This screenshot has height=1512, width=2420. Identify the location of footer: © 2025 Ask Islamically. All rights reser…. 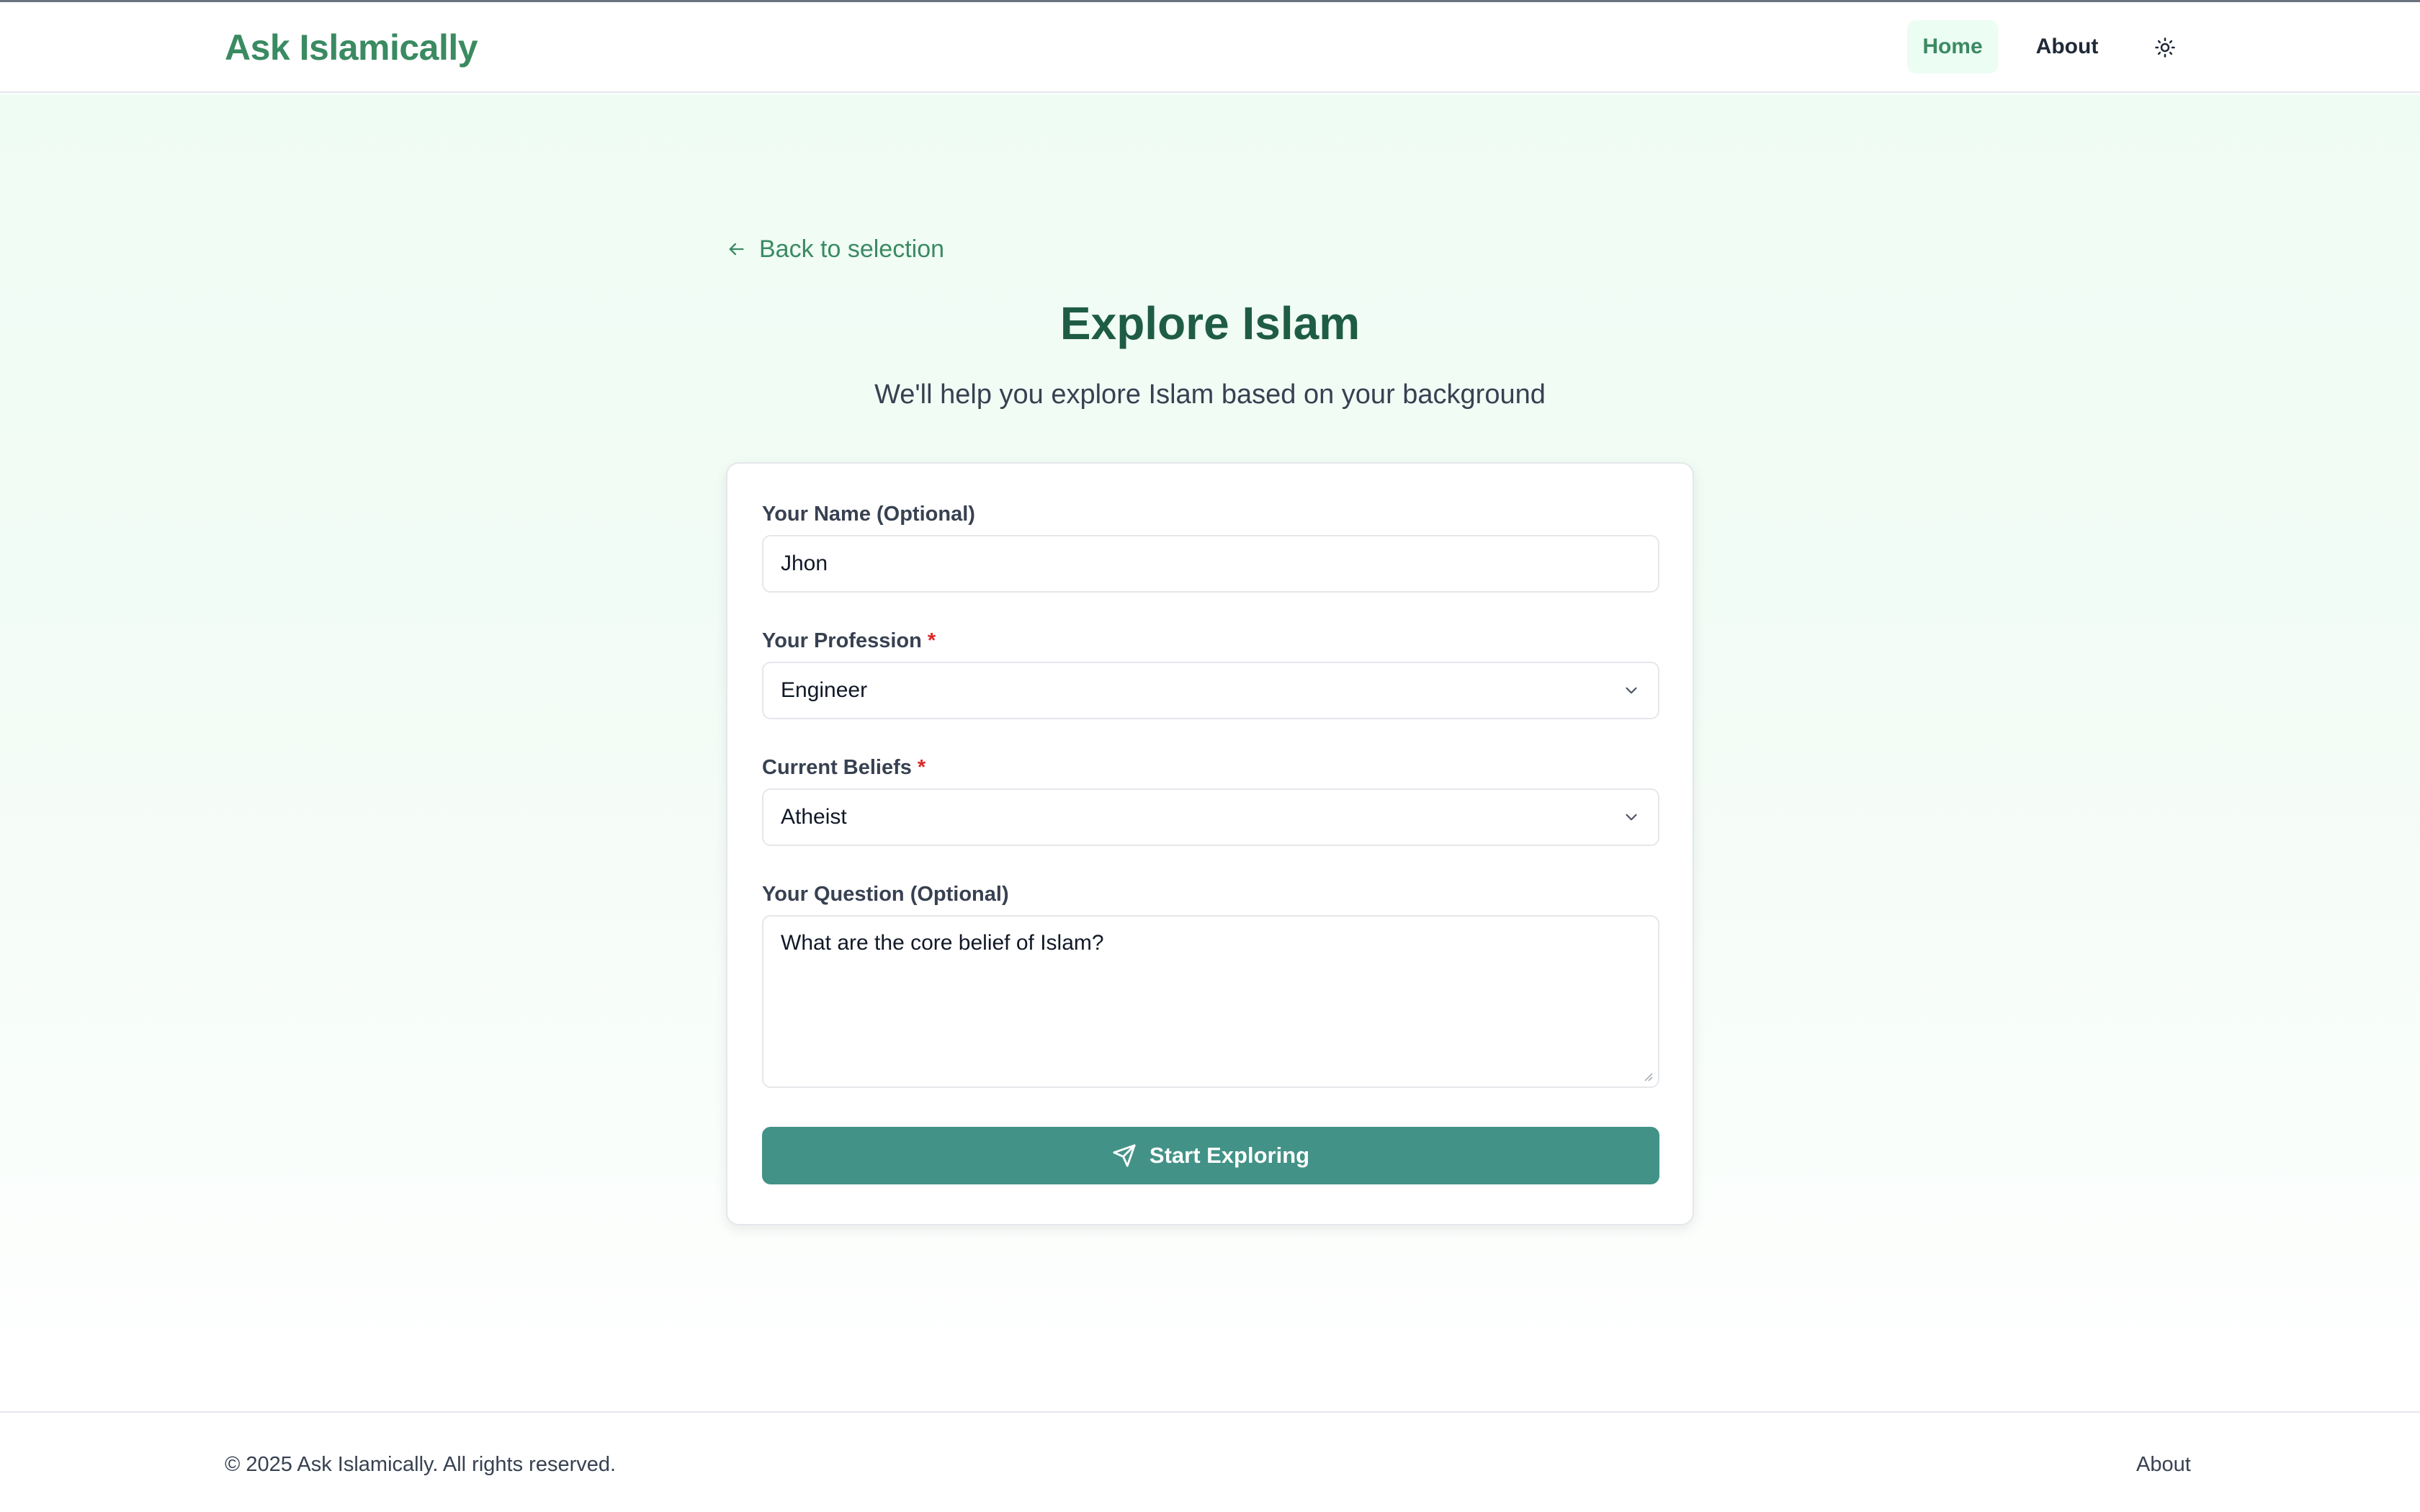
(1210, 1461).